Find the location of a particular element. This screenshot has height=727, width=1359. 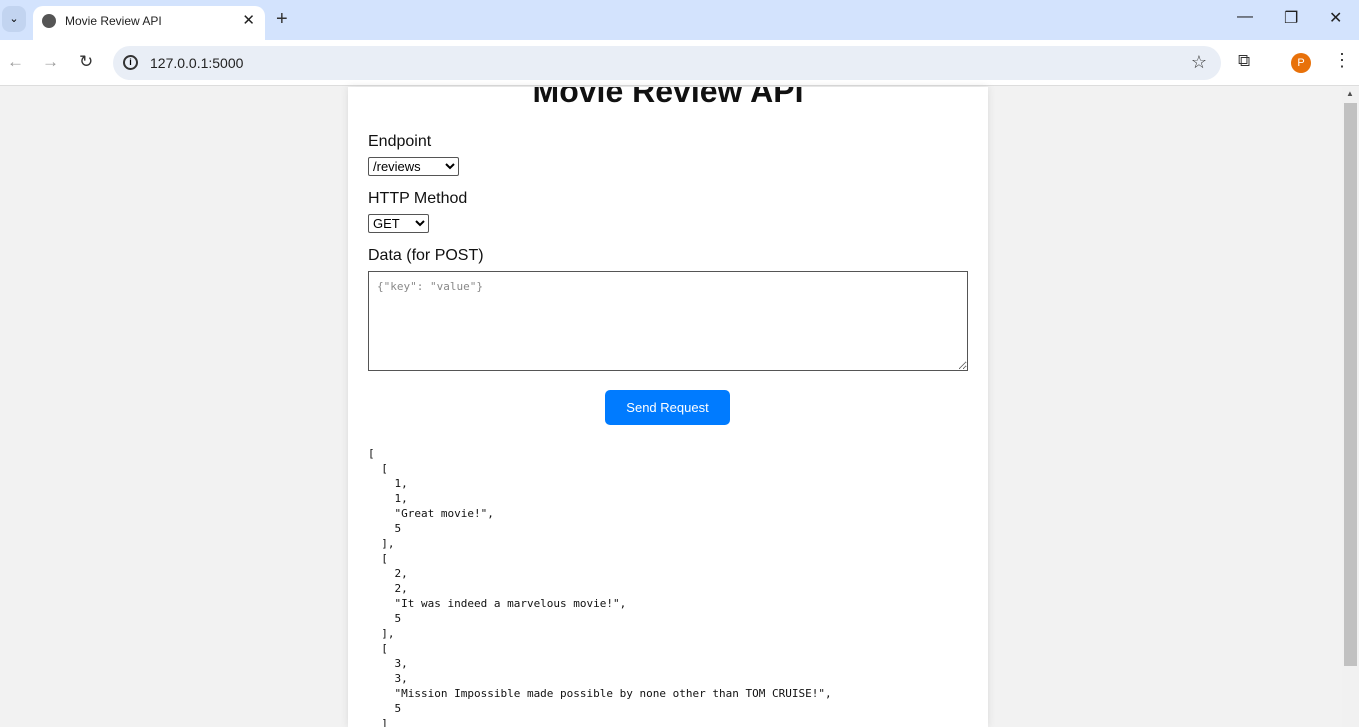

url-text: 127.0.0.1:5000 is located at coordinates (196, 63).